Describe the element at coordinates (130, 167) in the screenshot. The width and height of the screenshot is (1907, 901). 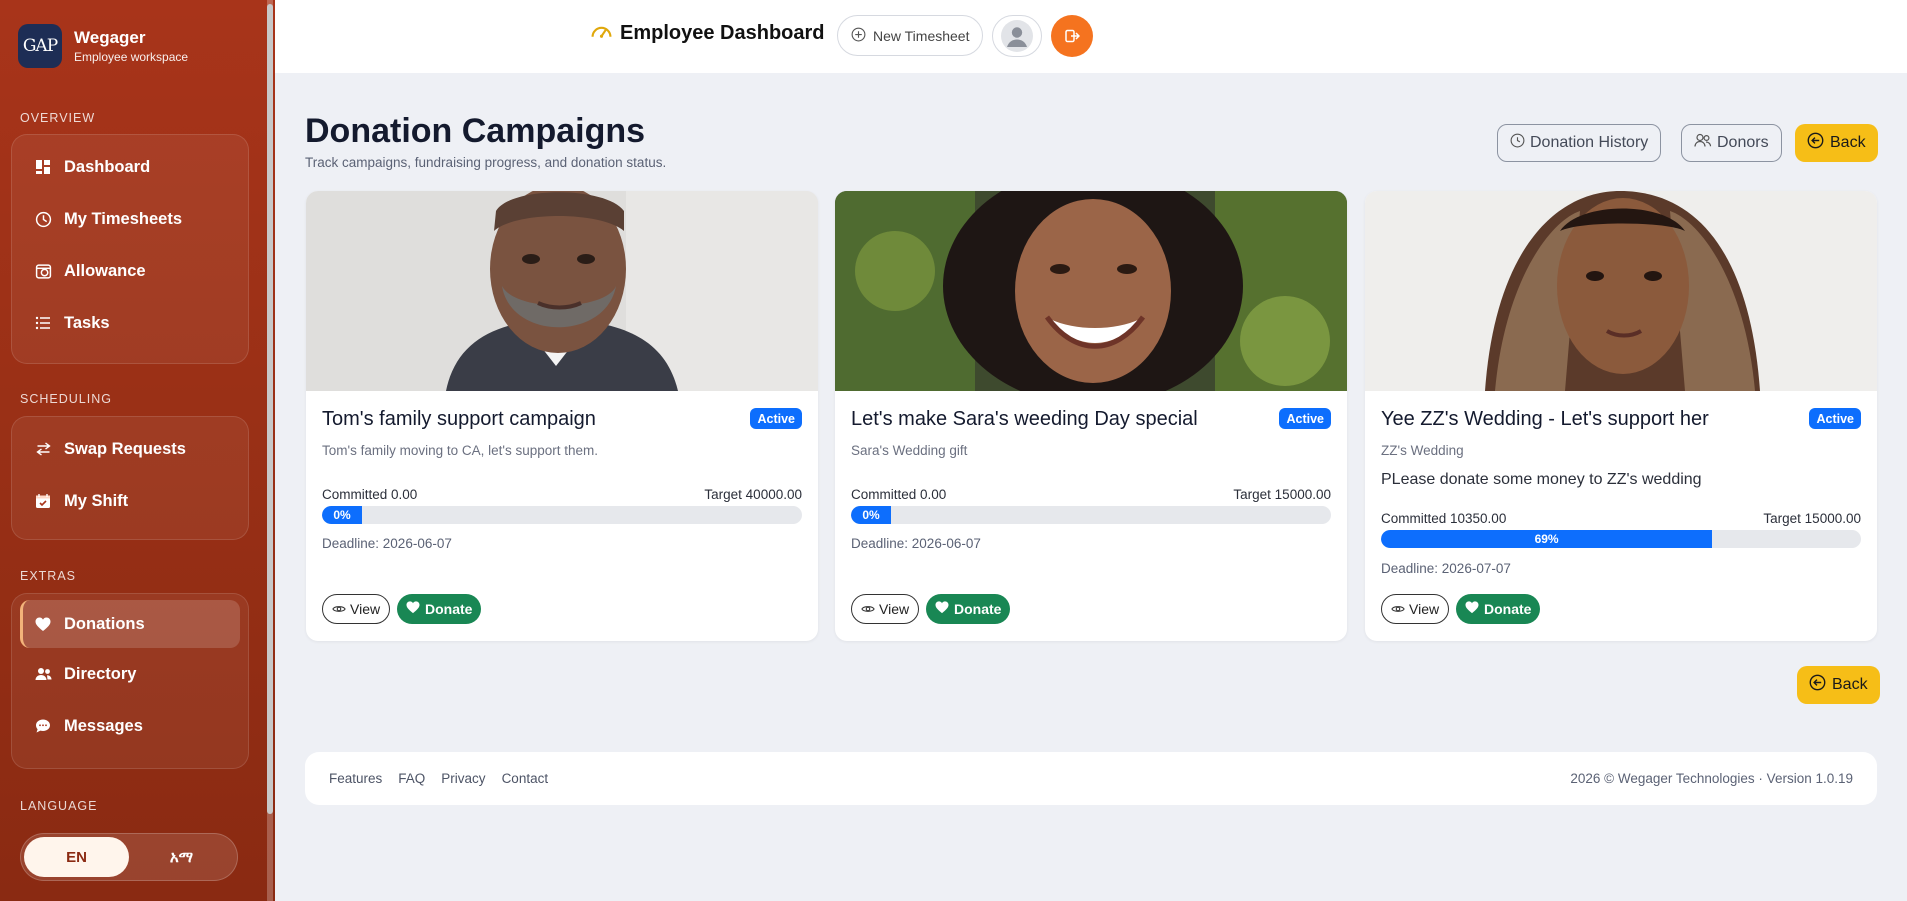
I see `sidebar-item-dashboard: Dashboard` at that location.